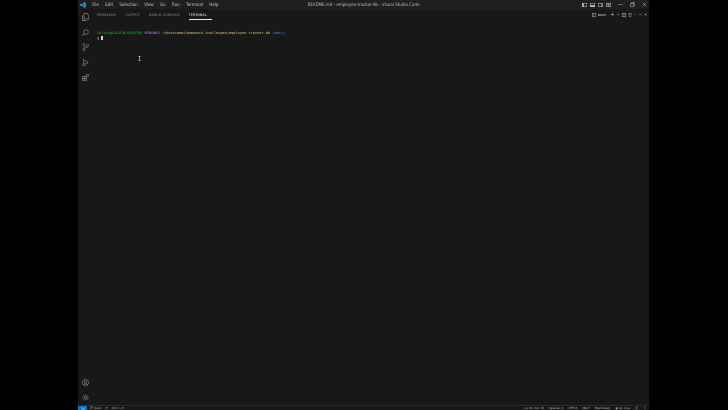 The image size is (728, 410). Describe the element at coordinates (152, 33) in the screenshot. I see `terminal-env: MINGW64` at that location.